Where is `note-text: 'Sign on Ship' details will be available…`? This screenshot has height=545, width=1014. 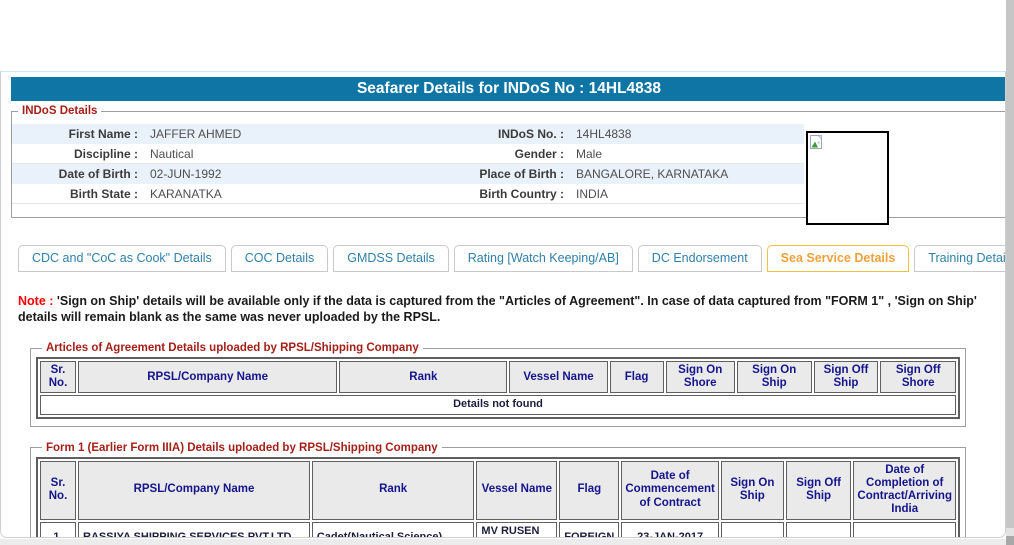 note-text: 'Sign on Ship' details will be available… is located at coordinates (497, 309).